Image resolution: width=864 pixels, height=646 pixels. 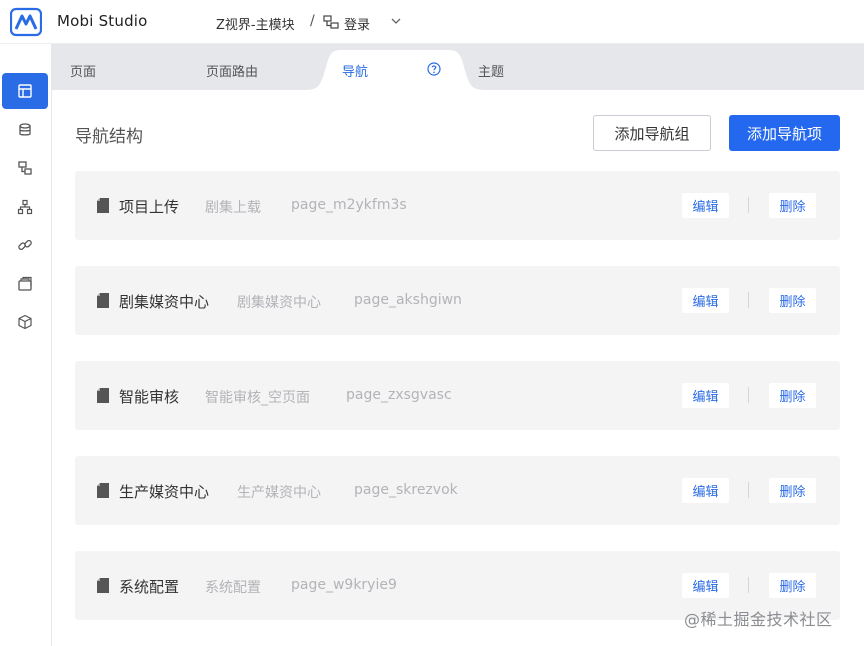 I want to click on sidebar-item-database, so click(x=25, y=130).